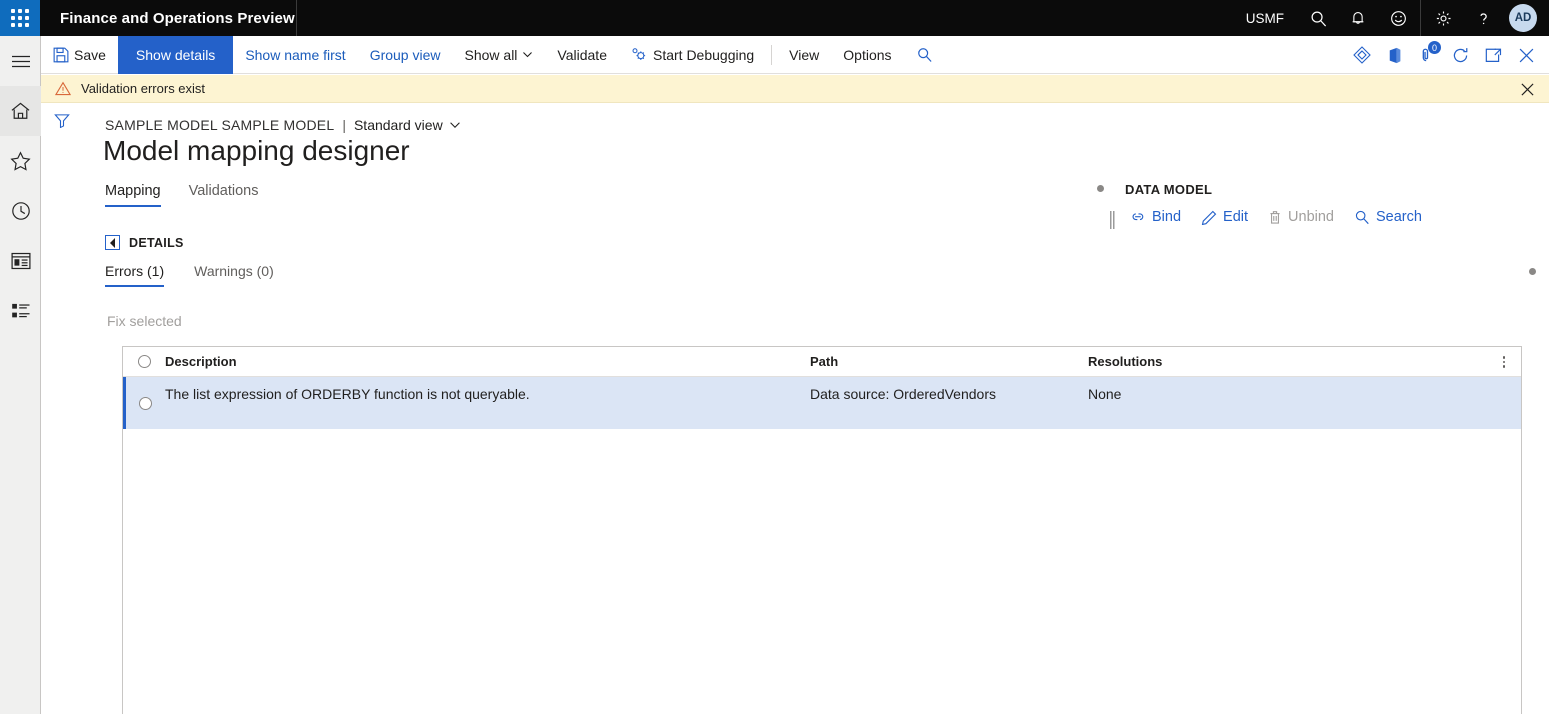  I want to click on column-header-description: Description, so click(487, 361).